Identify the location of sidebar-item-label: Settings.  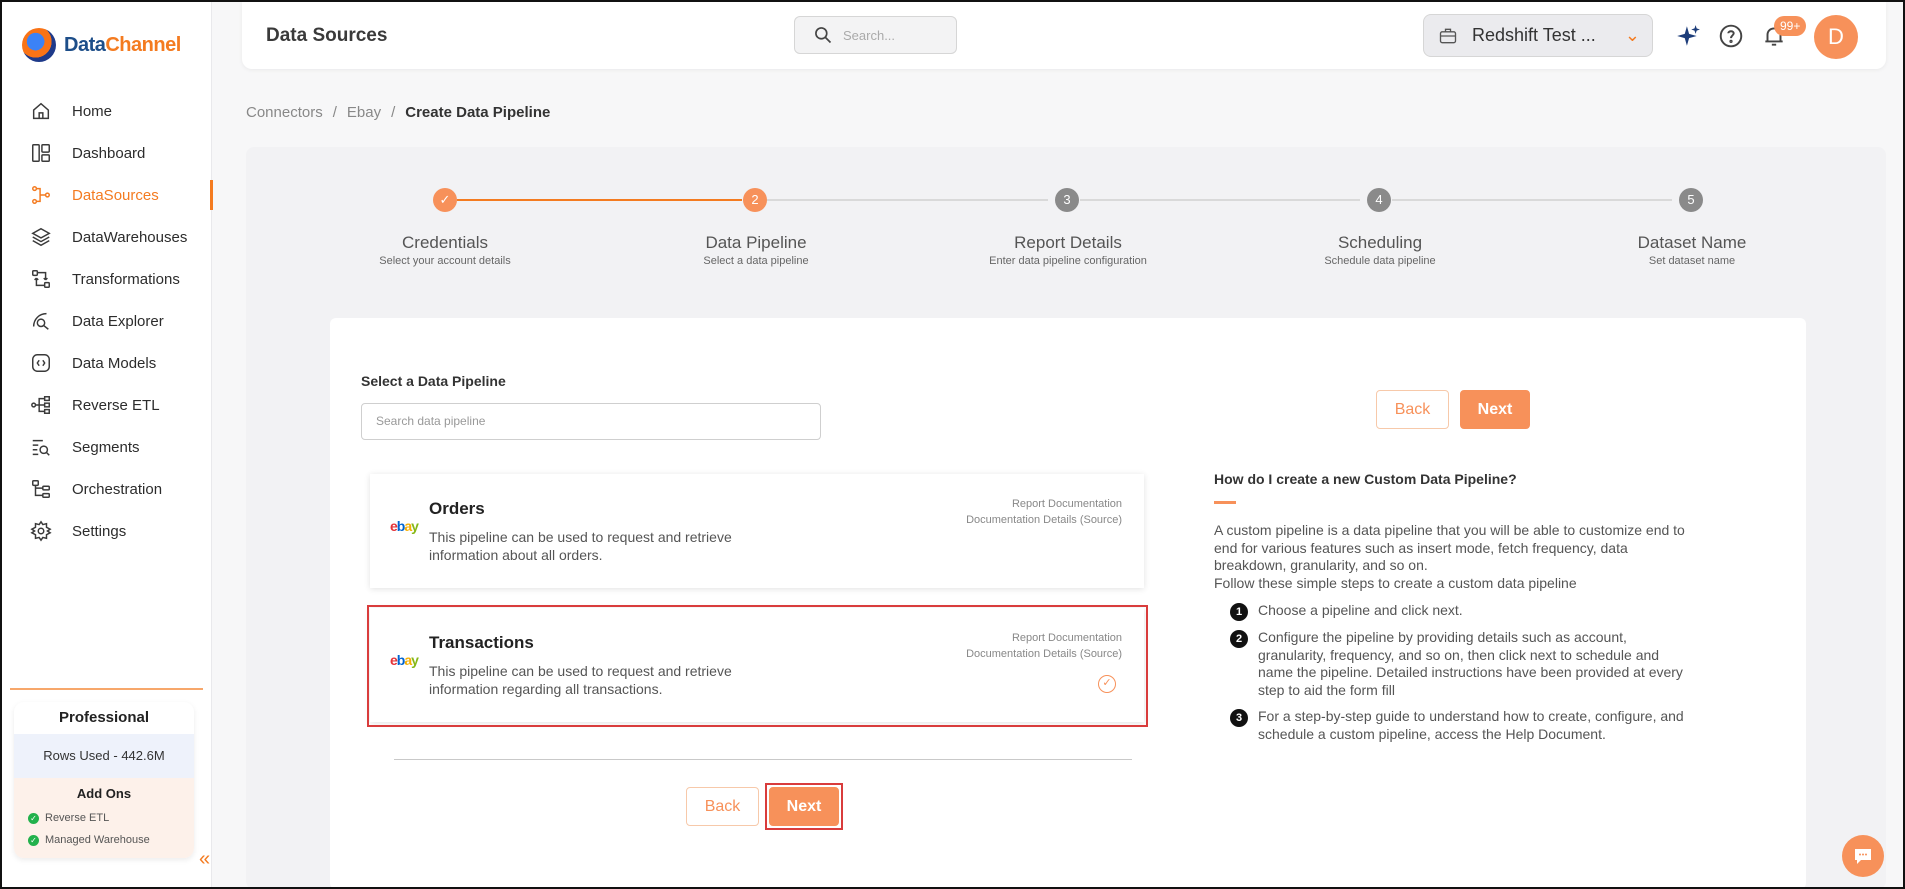
(99, 531).